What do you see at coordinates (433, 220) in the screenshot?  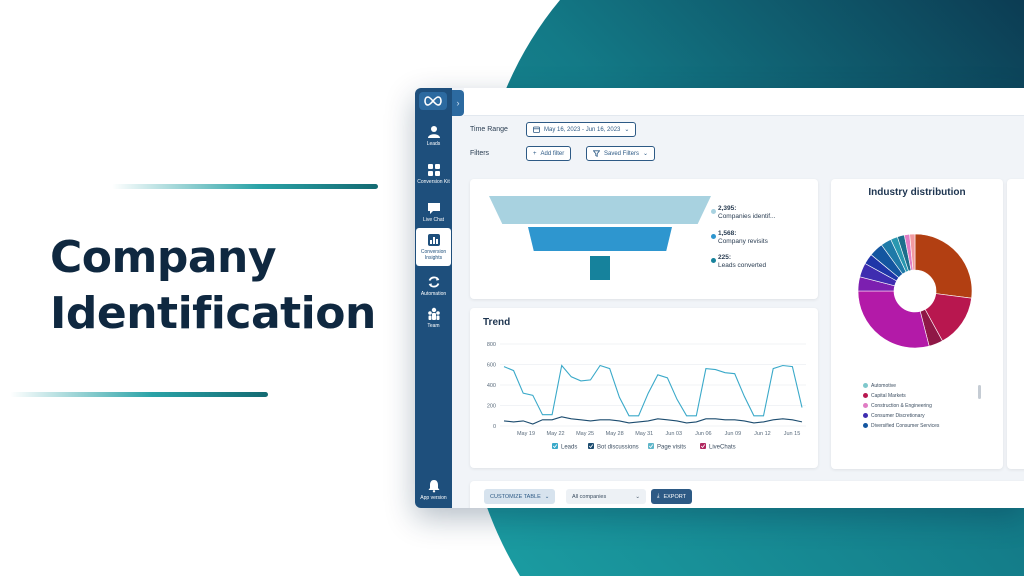 I see `sidebar-item-label: Live Chat` at bounding box center [433, 220].